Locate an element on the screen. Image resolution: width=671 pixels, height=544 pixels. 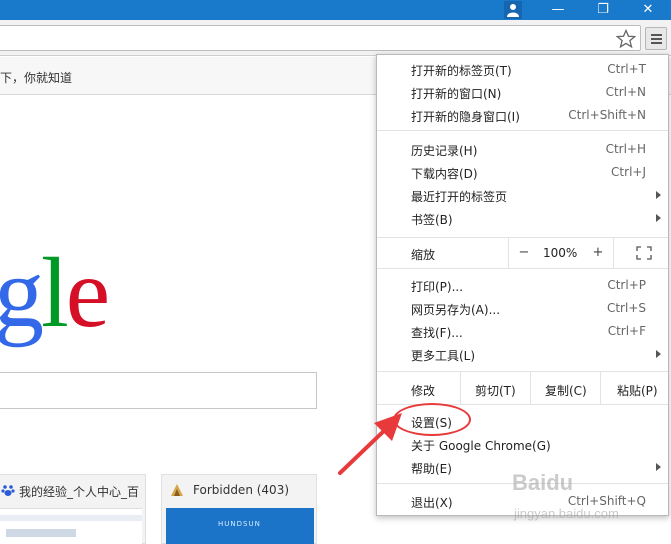
copy-button: 复制(C) is located at coordinates (565, 388).